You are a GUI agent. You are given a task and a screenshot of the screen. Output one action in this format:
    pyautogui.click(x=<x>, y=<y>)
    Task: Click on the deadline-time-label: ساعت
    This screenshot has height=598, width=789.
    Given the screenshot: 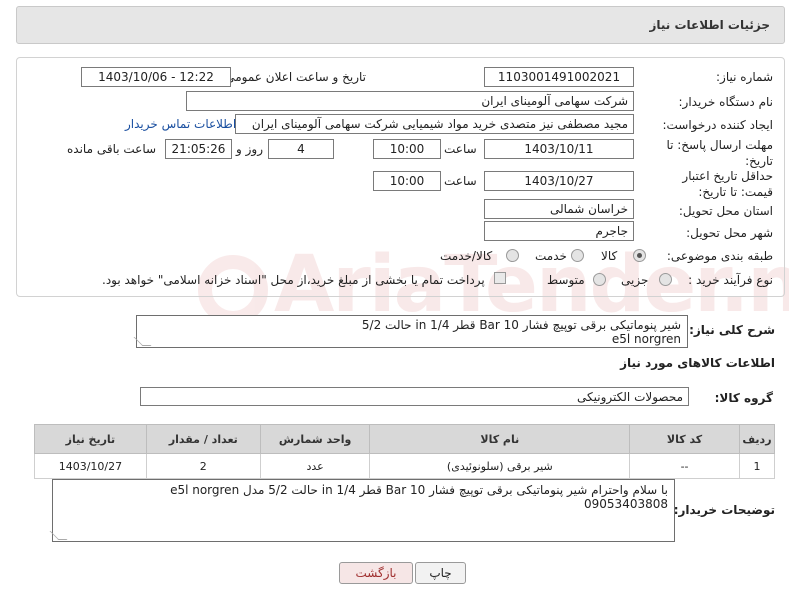 What is the action you would take?
    pyautogui.click(x=460, y=149)
    